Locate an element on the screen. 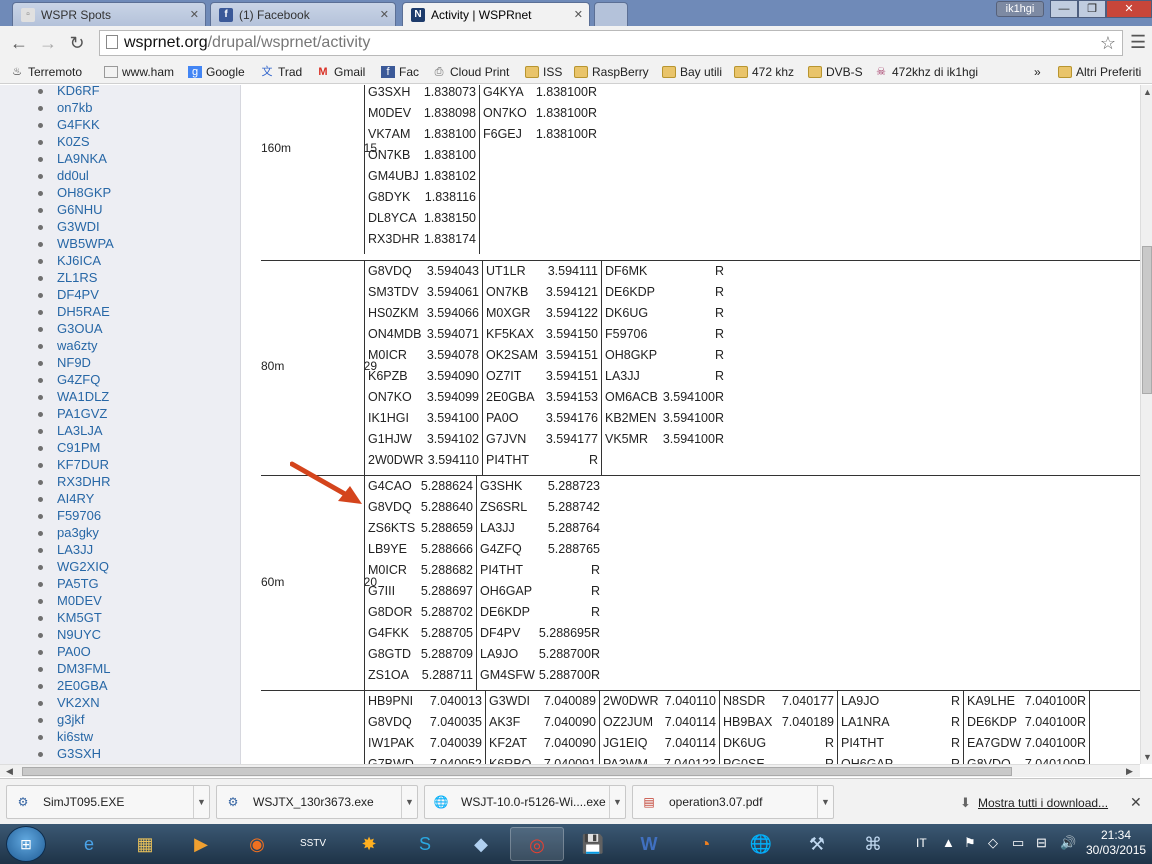 This screenshot has width=1152, height=864. sidebar-callsign-link: G4FKK is located at coordinates (76, 124).